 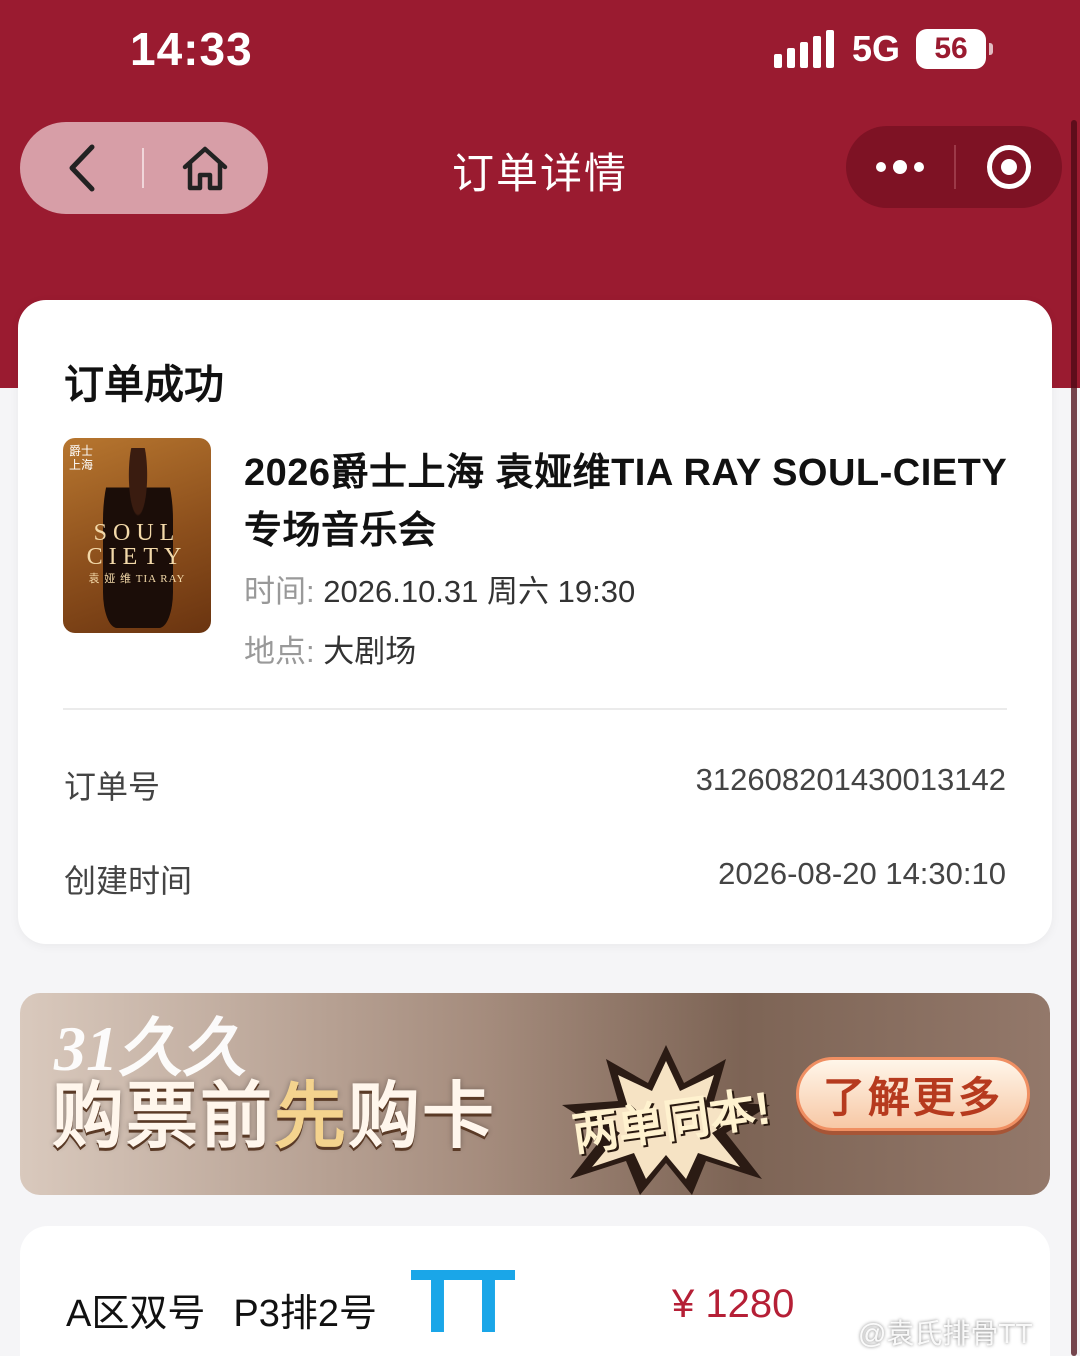 I want to click on promo-banner: 31久久 购票前先购卡 两单同本! 了解更多, so click(x=535, y=1094).